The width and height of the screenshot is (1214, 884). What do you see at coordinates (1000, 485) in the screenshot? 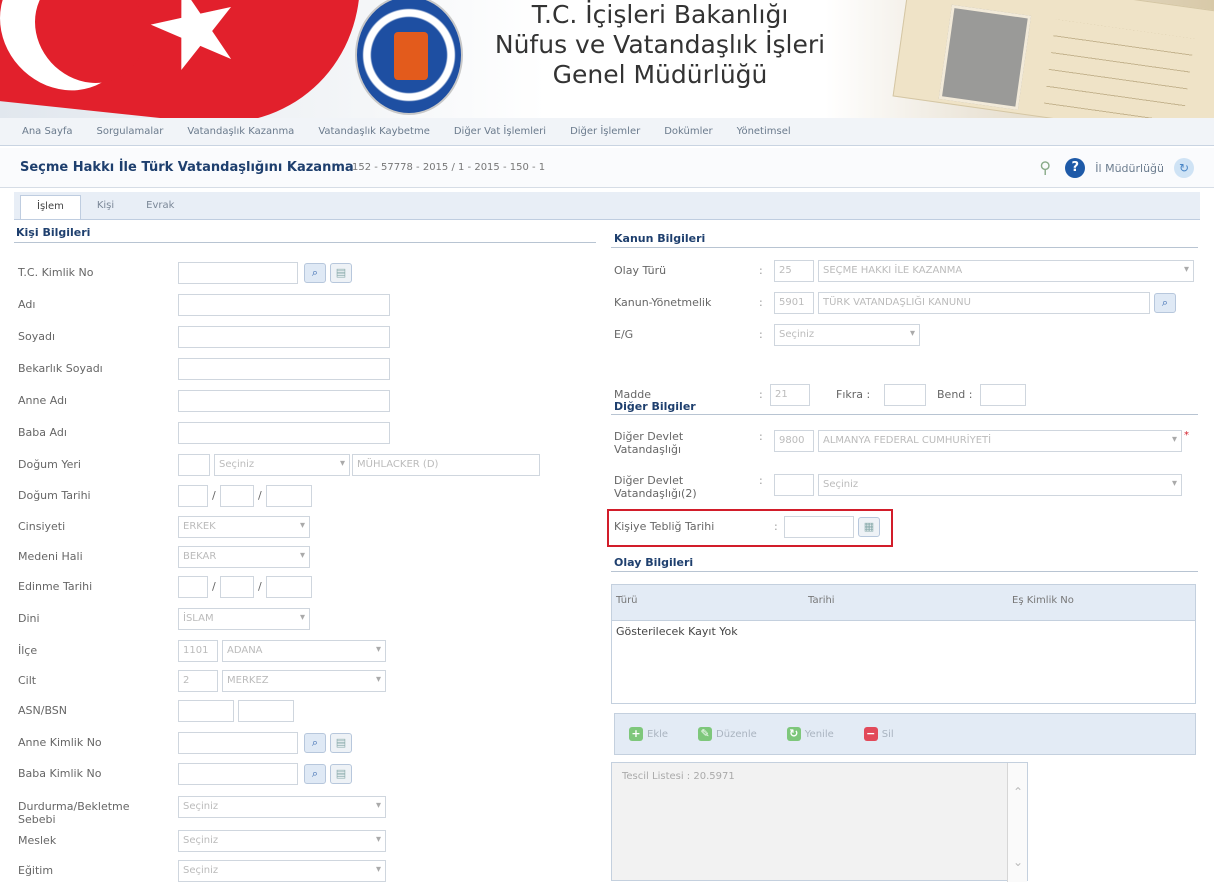
I see `diger-devlet-2-select: Seçiniz` at bounding box center [1000, 485].